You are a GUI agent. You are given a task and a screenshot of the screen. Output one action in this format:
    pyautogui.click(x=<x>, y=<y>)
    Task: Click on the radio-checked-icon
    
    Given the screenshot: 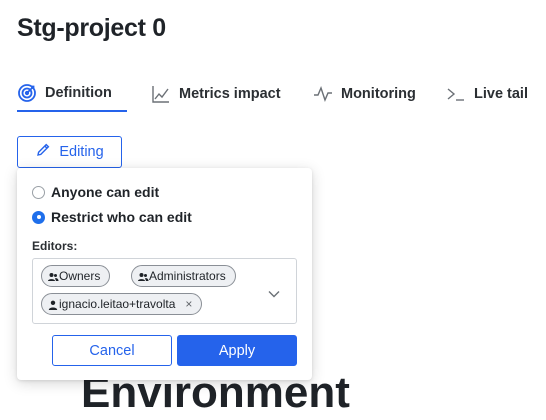 What is the action you would take?
    pyautogui.click(x=38, y=217)
    